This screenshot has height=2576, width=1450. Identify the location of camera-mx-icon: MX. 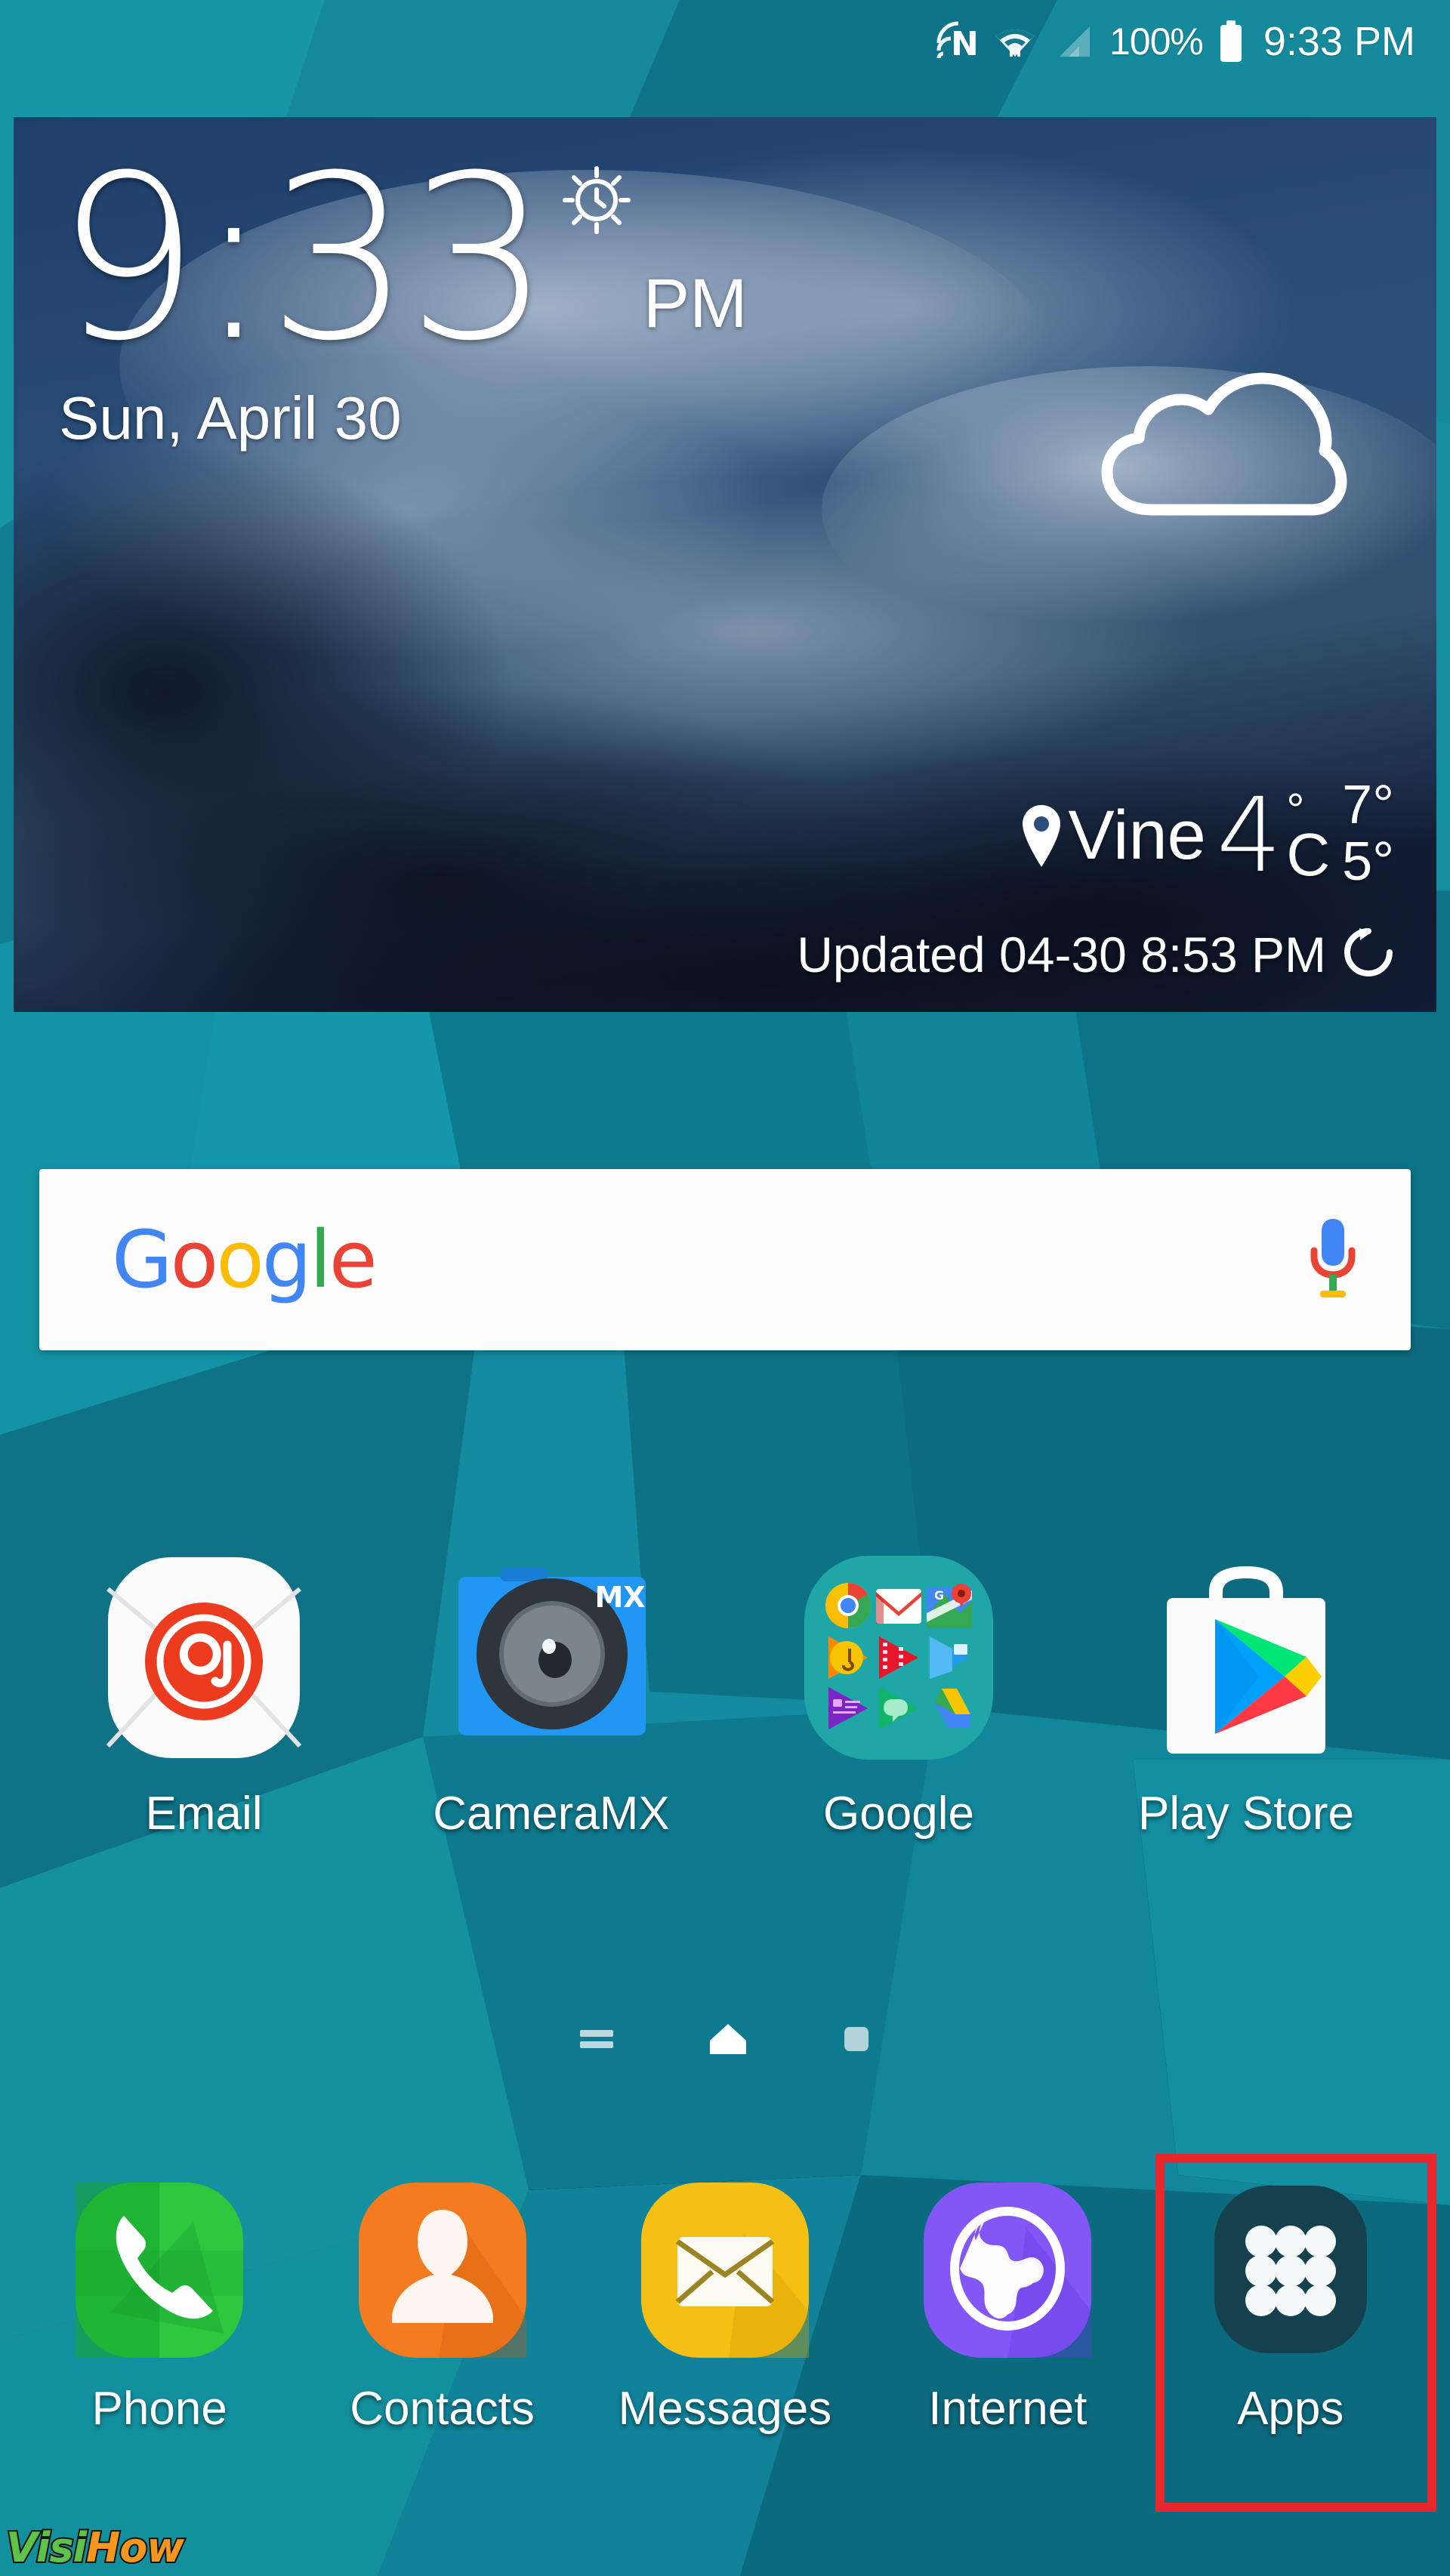
(551, 1657).